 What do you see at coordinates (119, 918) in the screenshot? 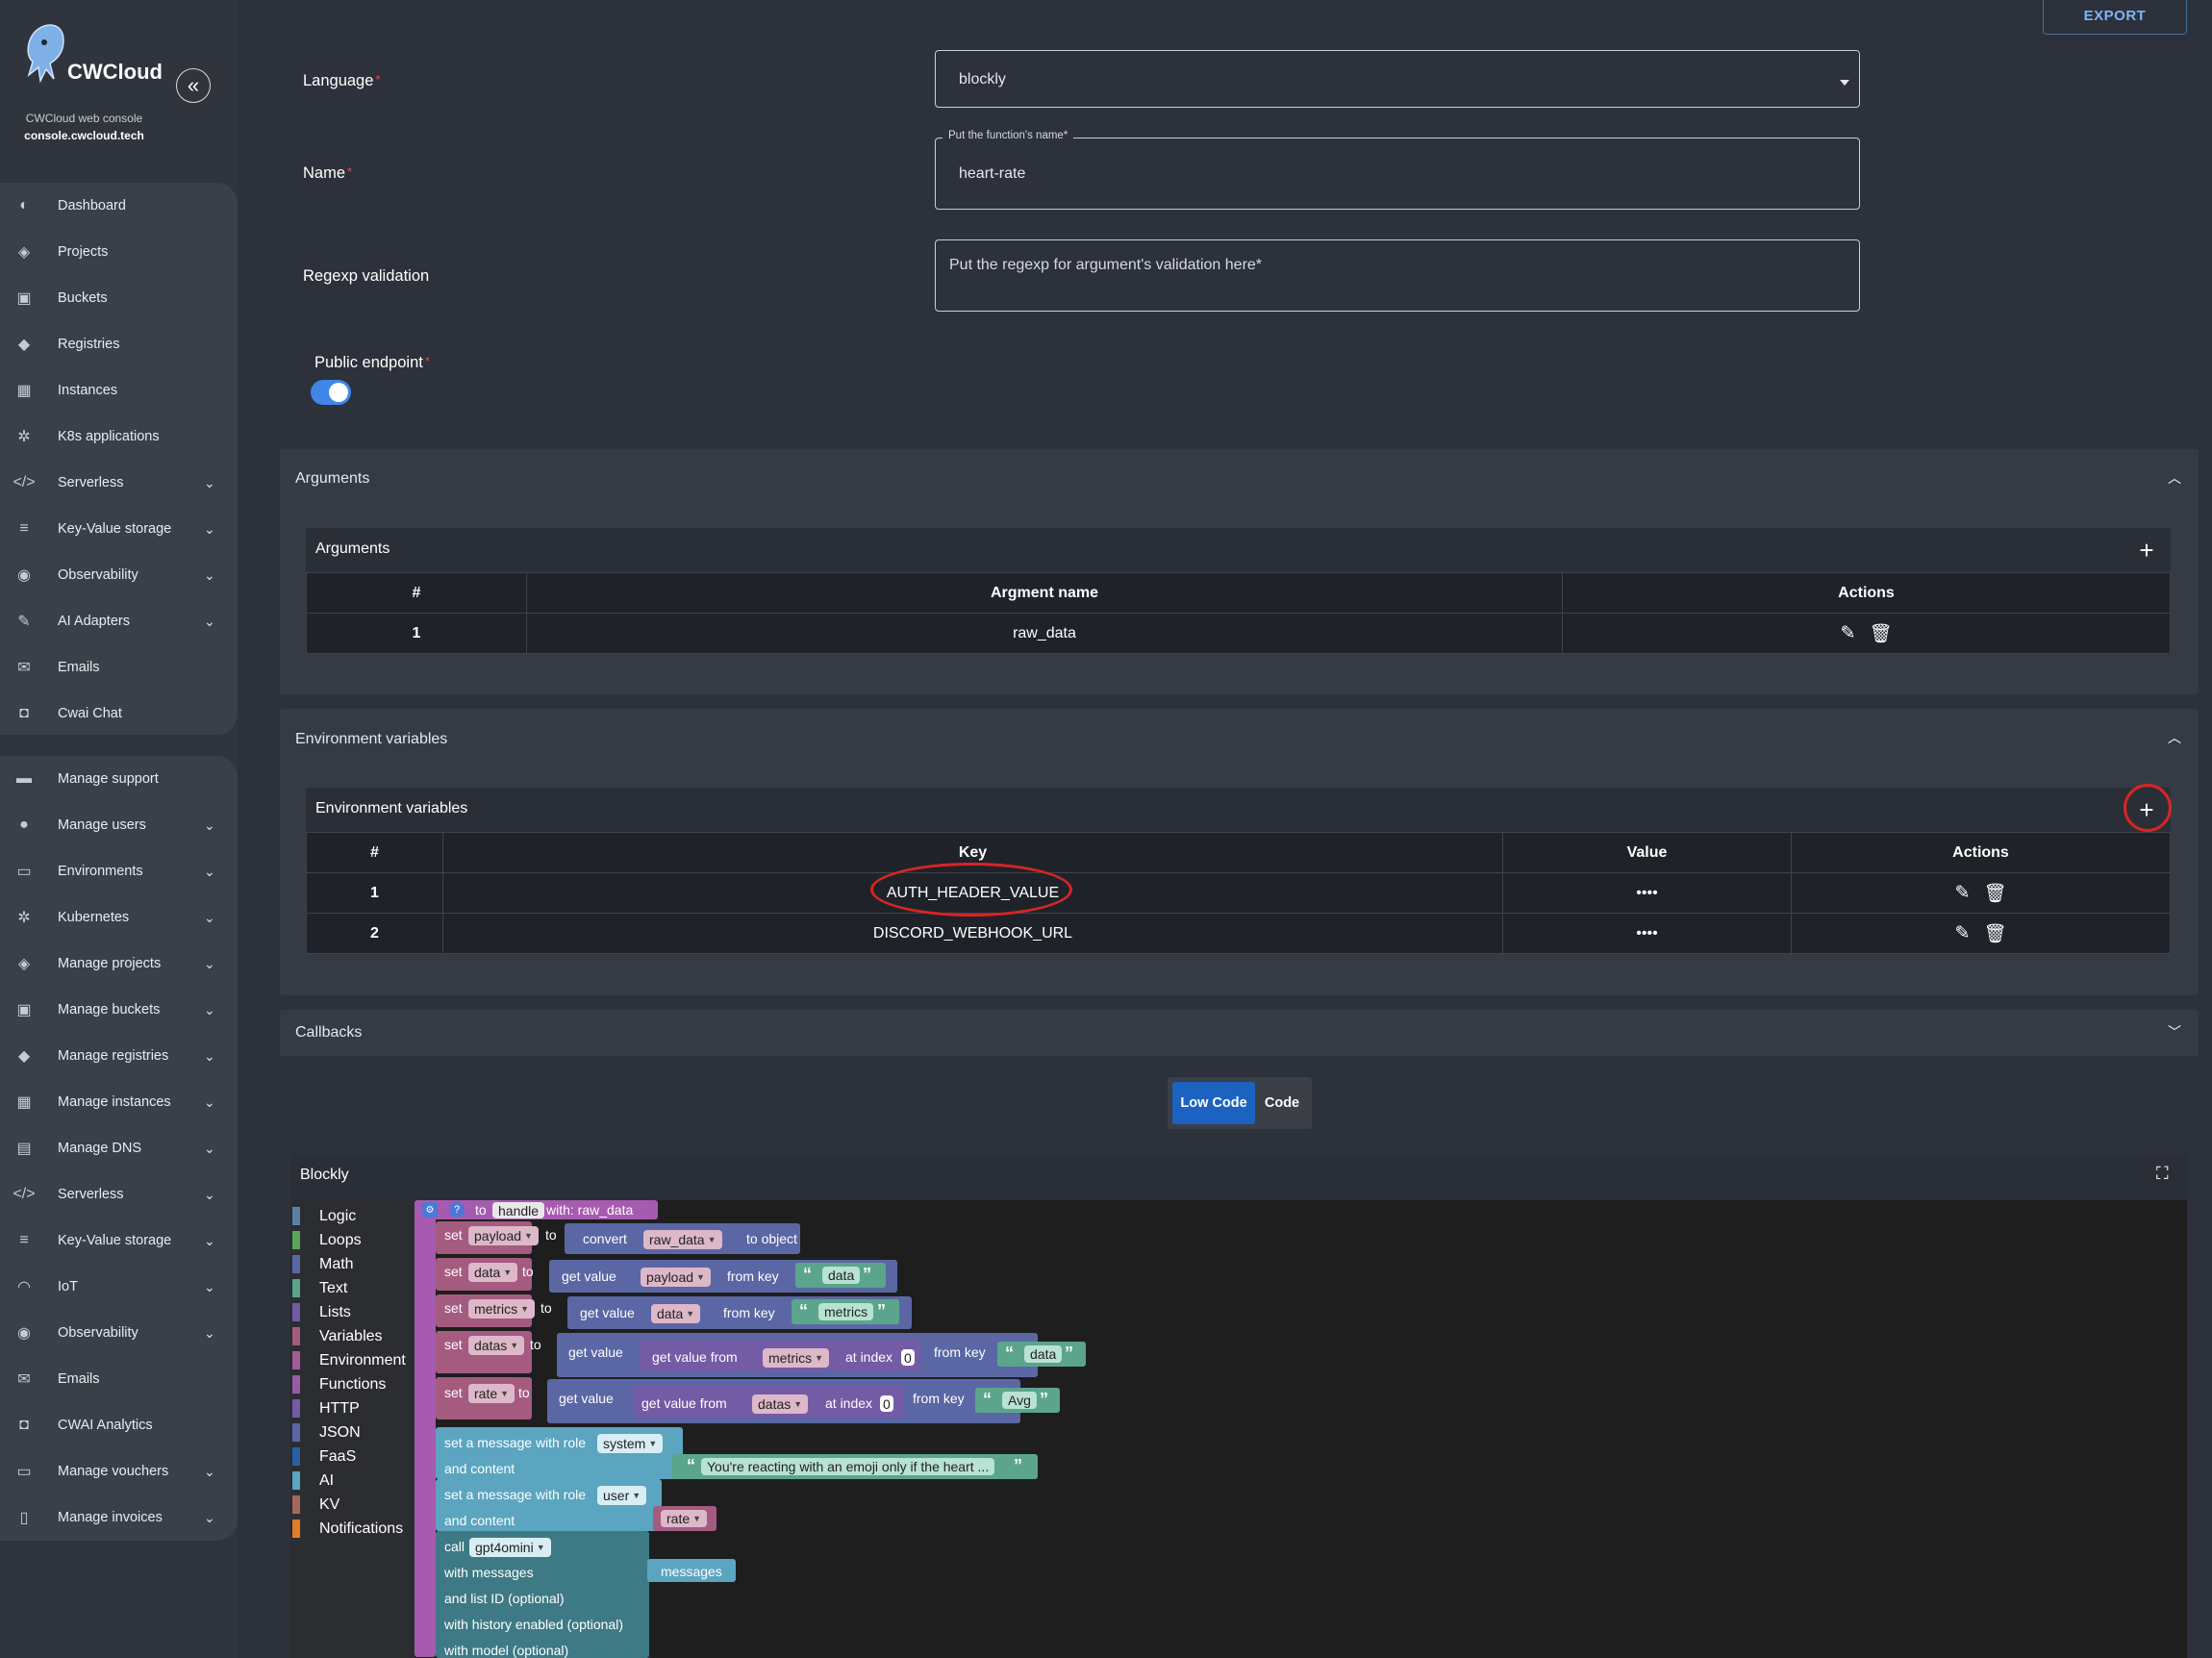
I see `sidebar-item-kubernetes: ✲ Kubernetes ⌄` at bounding box center [119, 918].